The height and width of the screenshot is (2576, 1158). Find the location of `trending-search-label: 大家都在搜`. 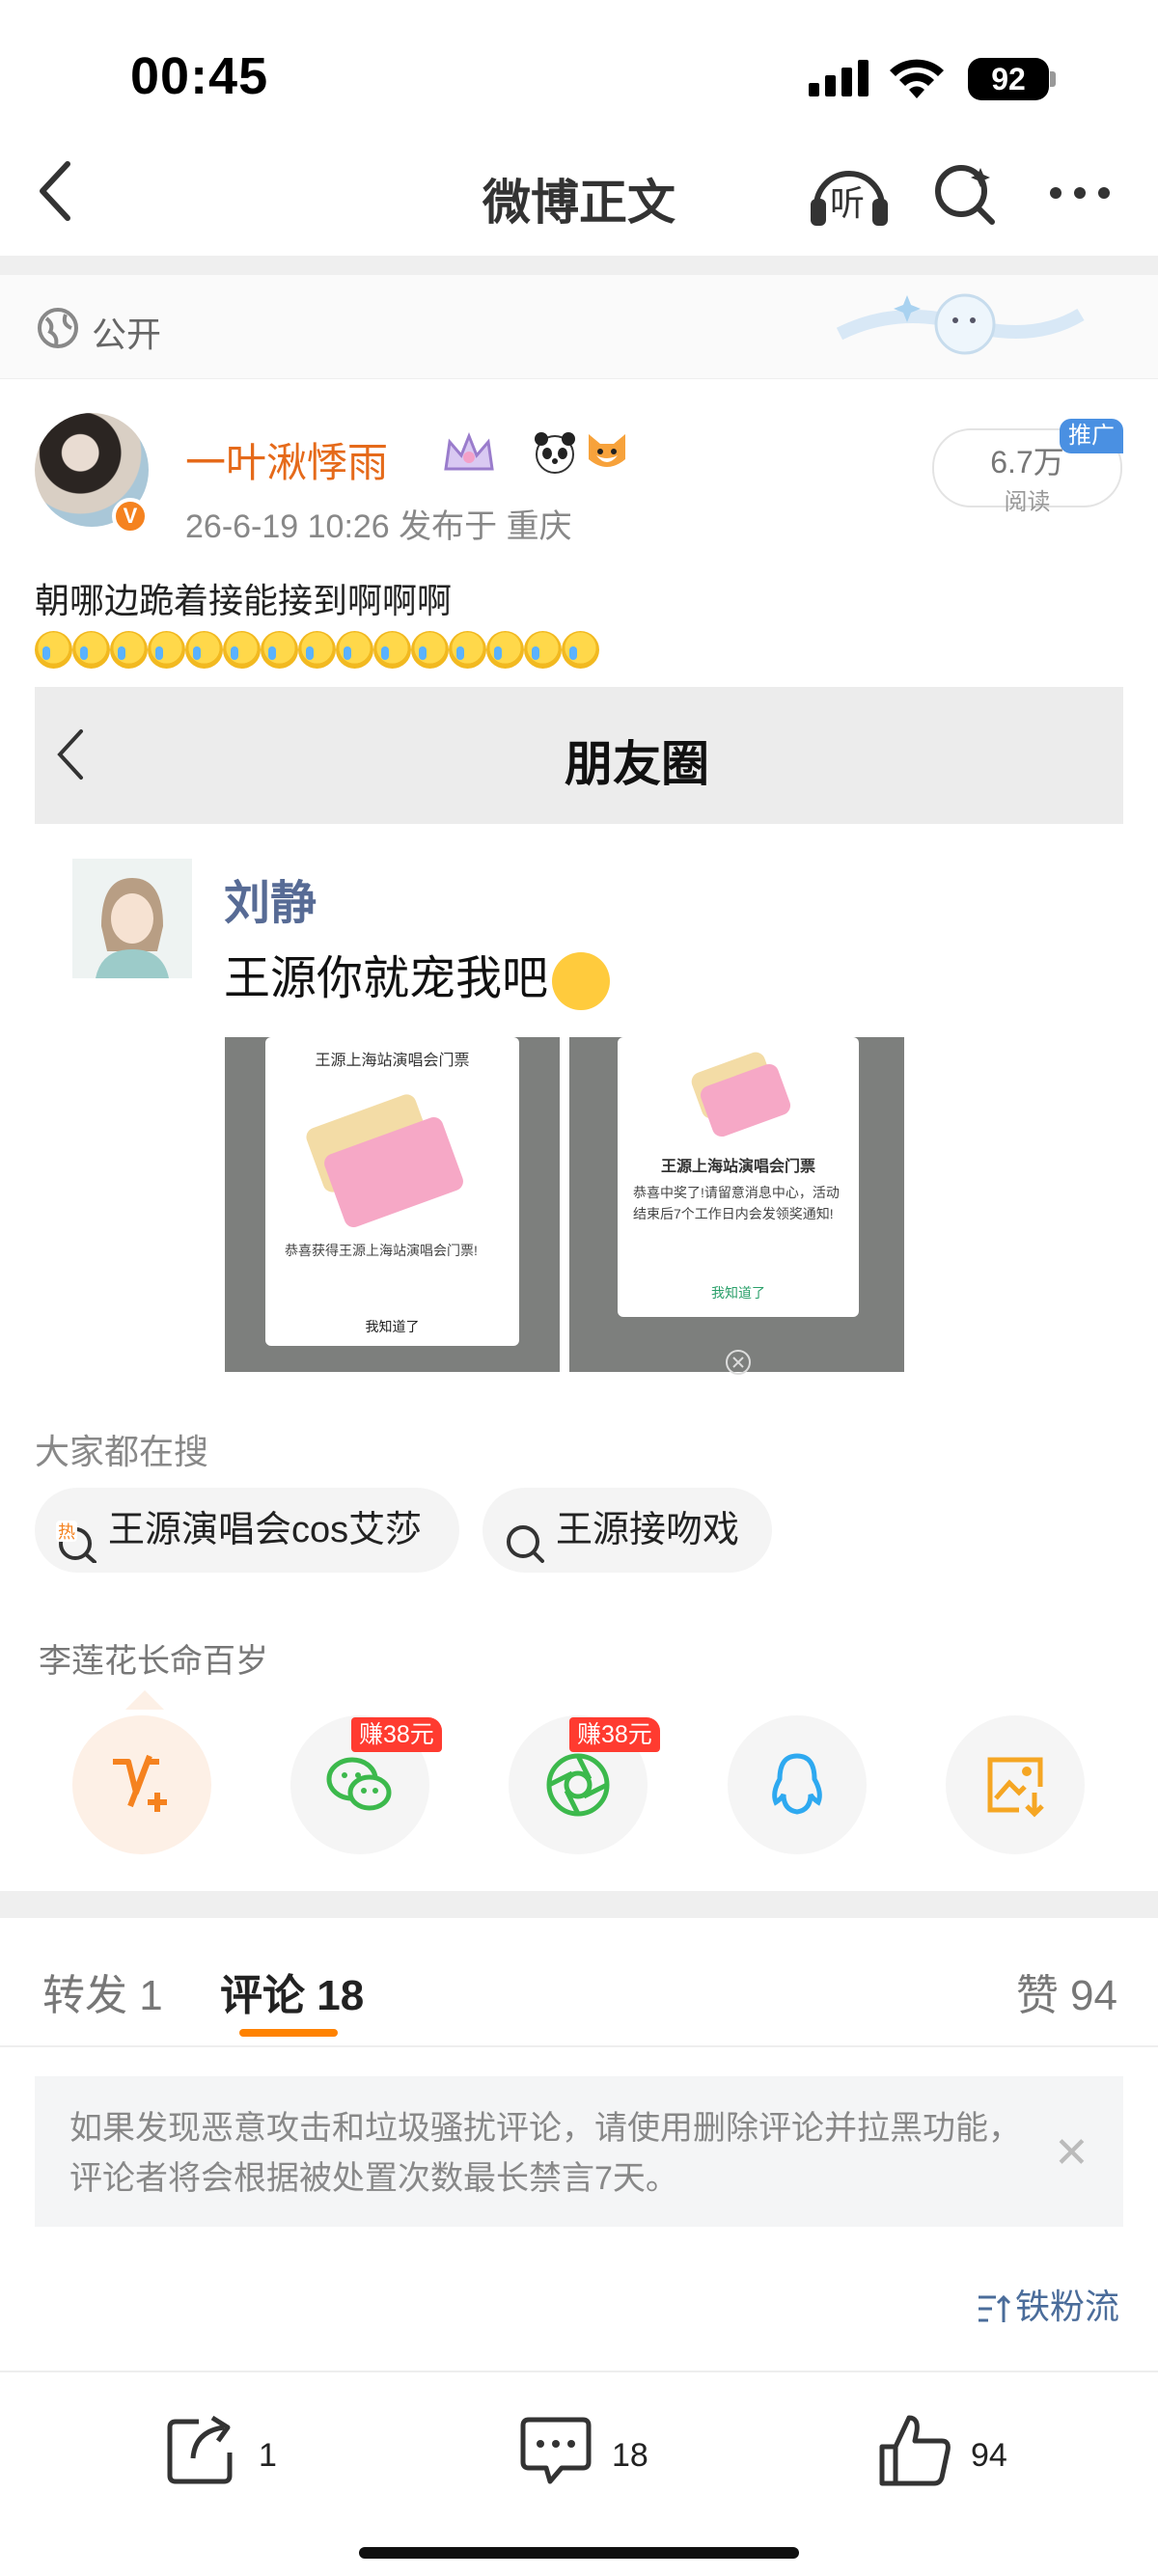

trending-search-label: 大家都在搜 is located at coordinates (122, 1451).